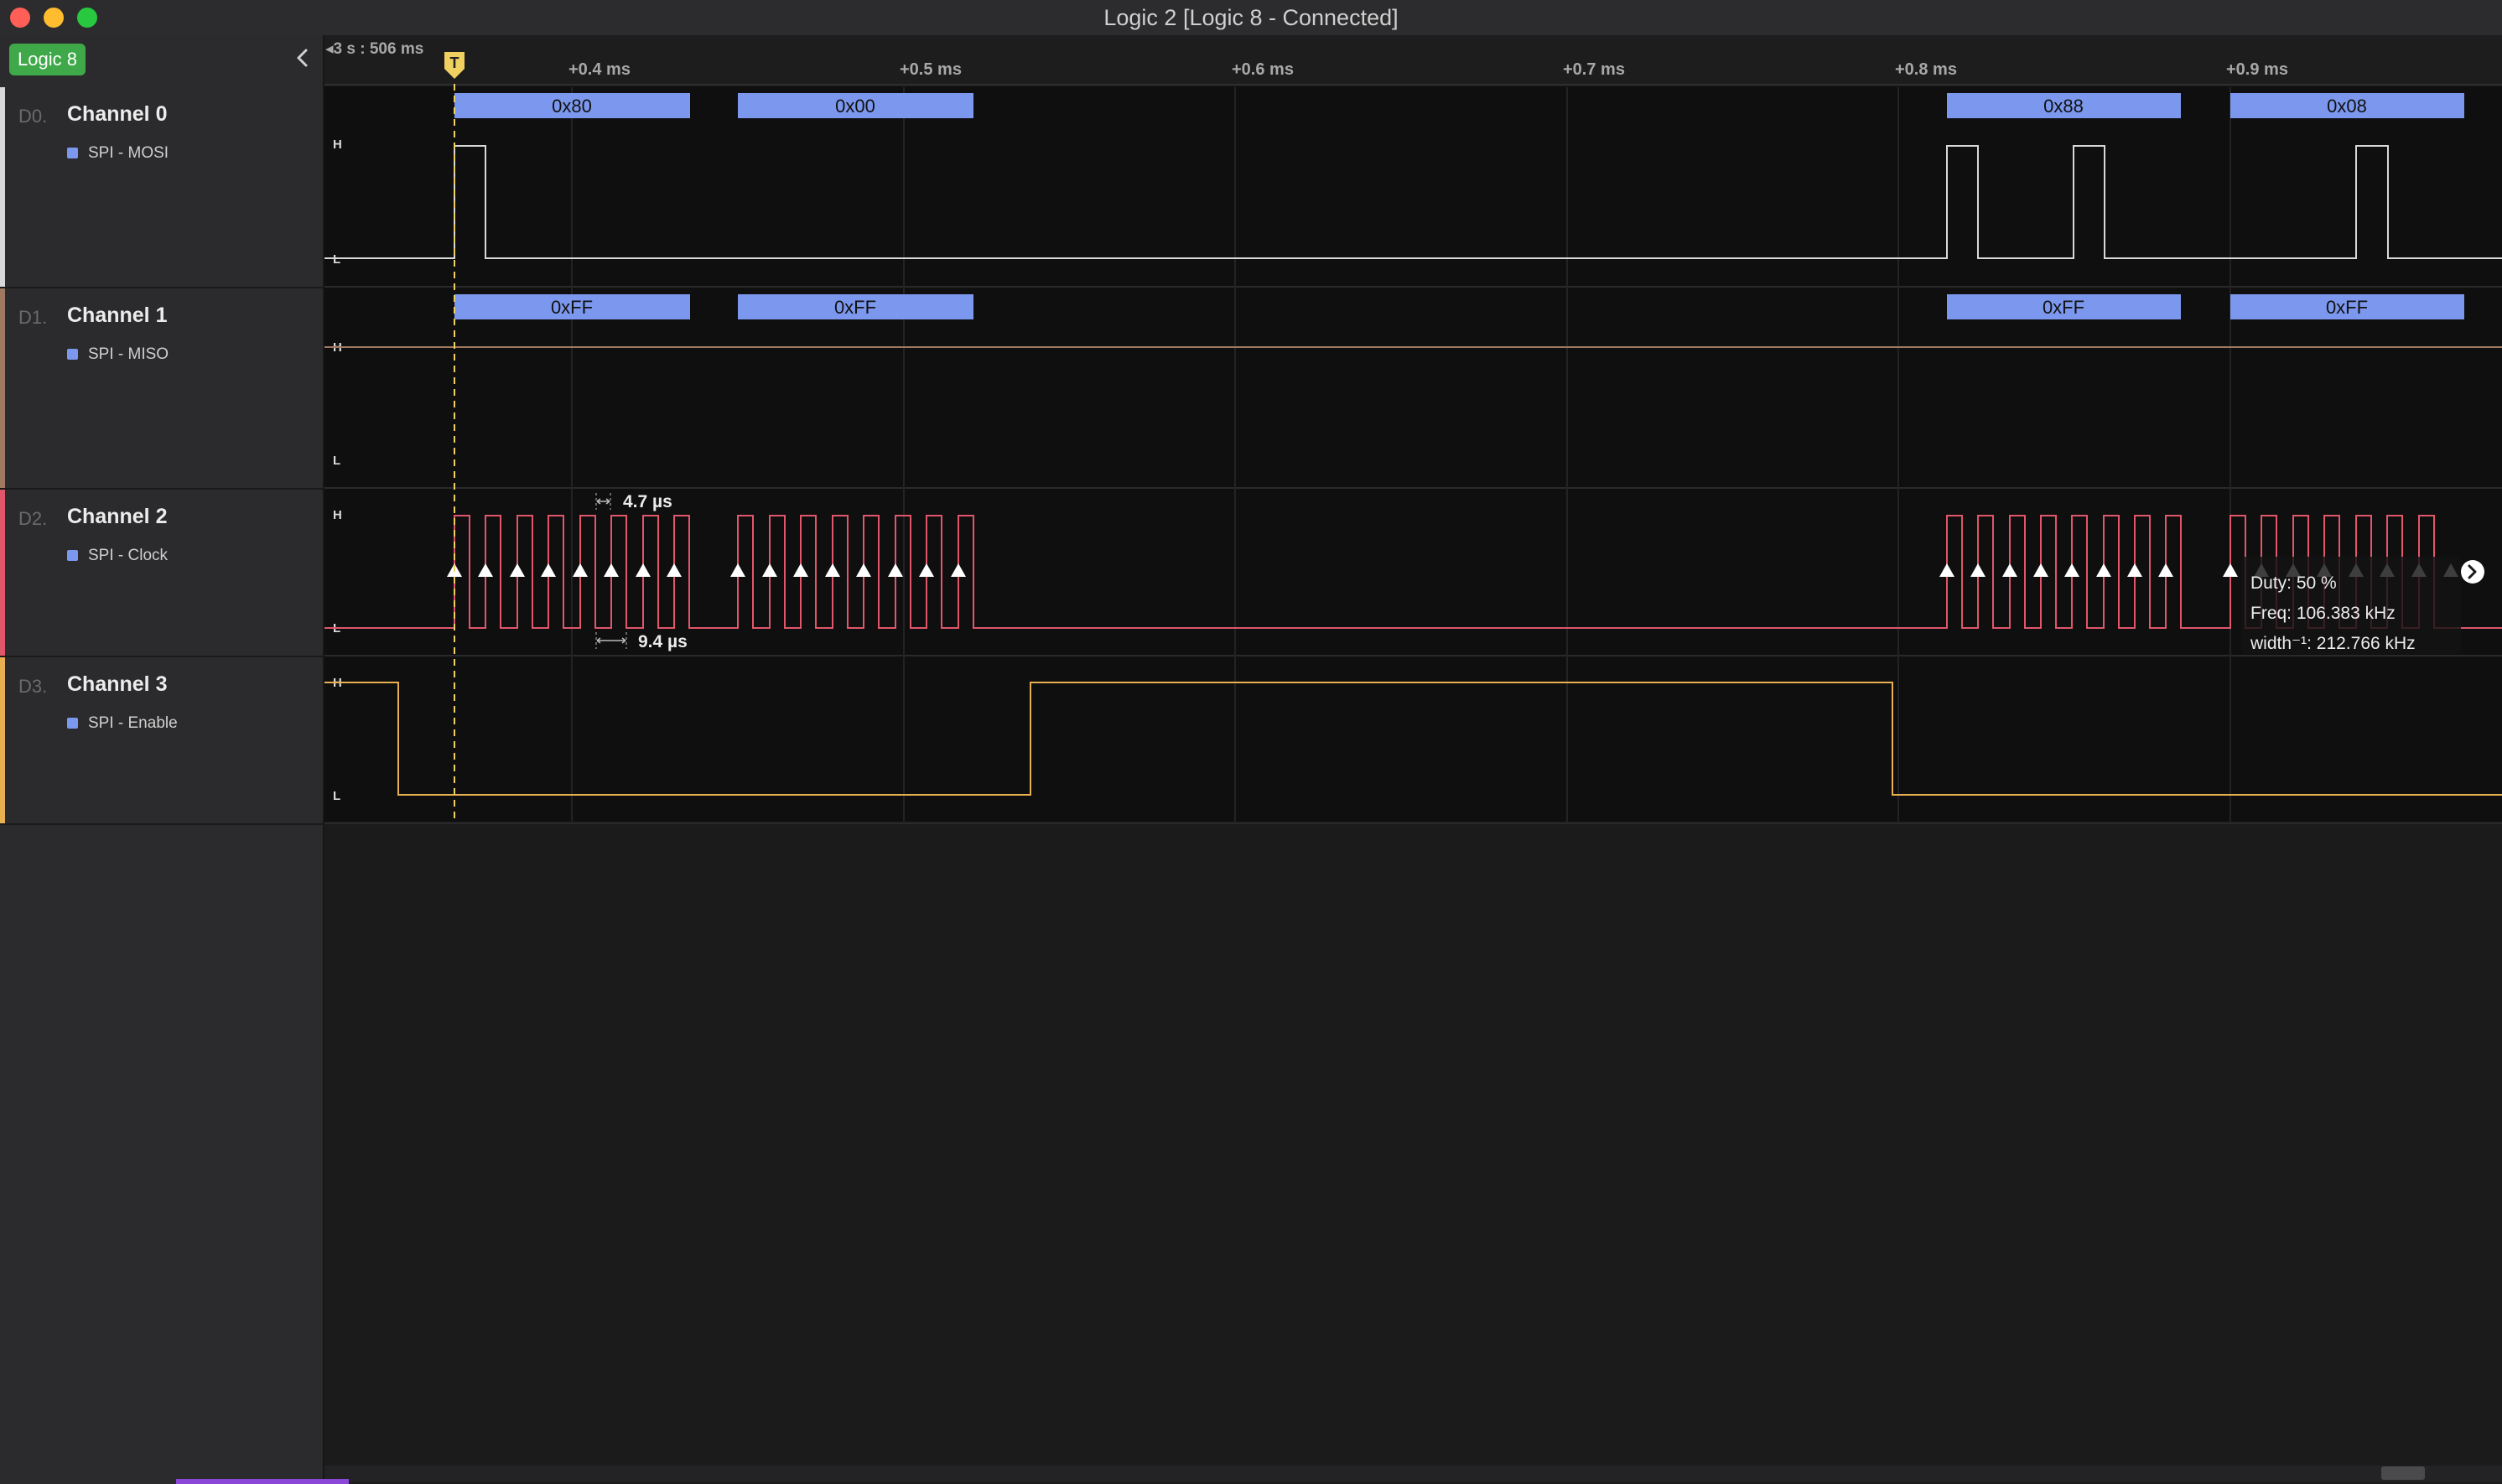 Image resolution: width=2502 pixels, height=1484 pixels. Describe the element at coordinates (33, 686) in the screenshot. I see `channel-index: D3.` at that location.